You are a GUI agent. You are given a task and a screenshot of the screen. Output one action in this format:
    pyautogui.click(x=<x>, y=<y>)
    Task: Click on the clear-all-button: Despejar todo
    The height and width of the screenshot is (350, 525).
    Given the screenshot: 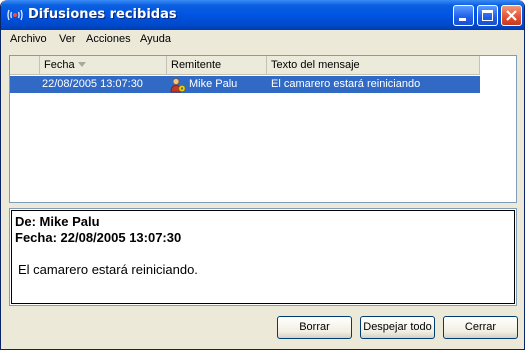 What is the action you would take?
    pyautogui.click(x=397, y=327)
    